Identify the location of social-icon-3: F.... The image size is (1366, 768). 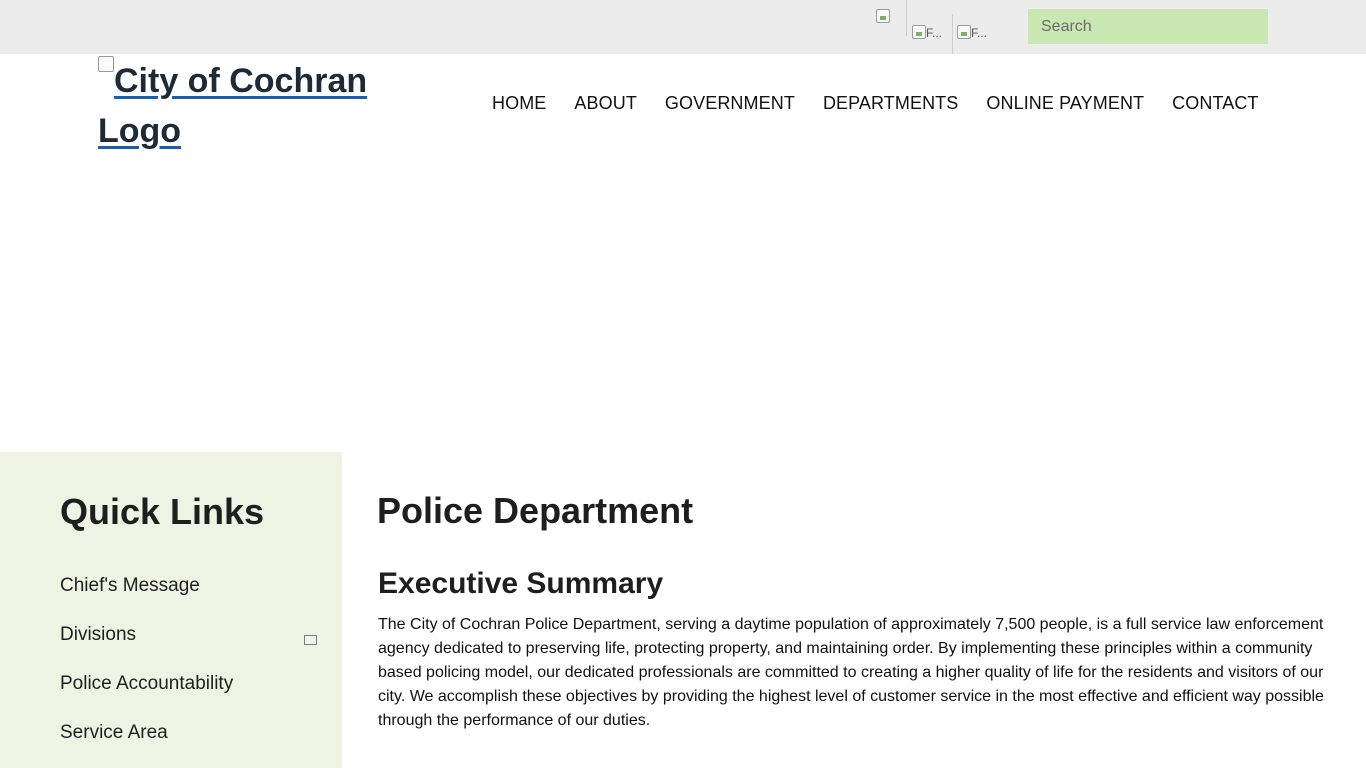
(973, 34).